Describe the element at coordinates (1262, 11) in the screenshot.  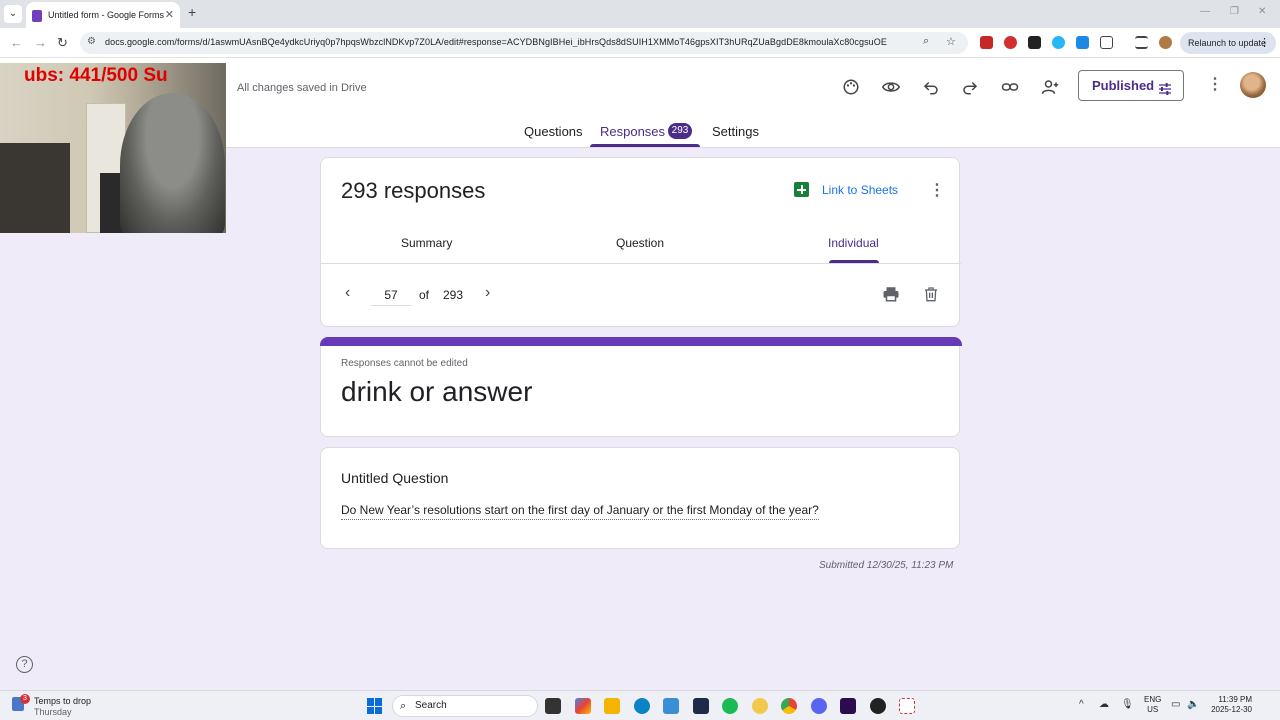
I see `window-close-icon: ✕` at that location.